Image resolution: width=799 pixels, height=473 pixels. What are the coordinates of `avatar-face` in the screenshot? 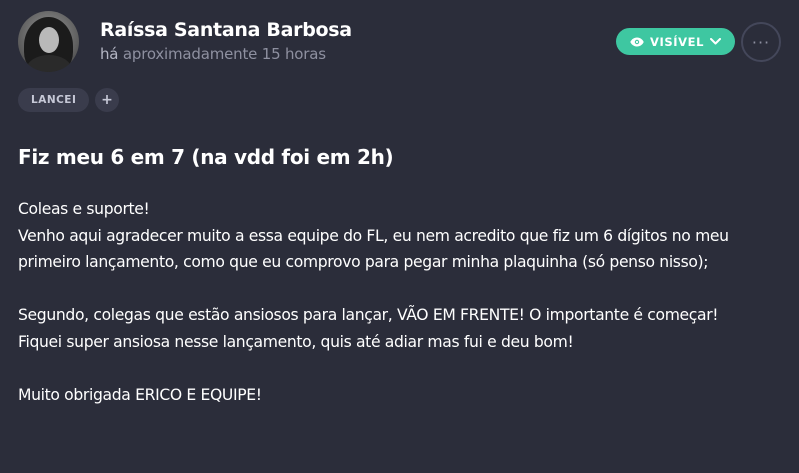 It's located at (49, 40).